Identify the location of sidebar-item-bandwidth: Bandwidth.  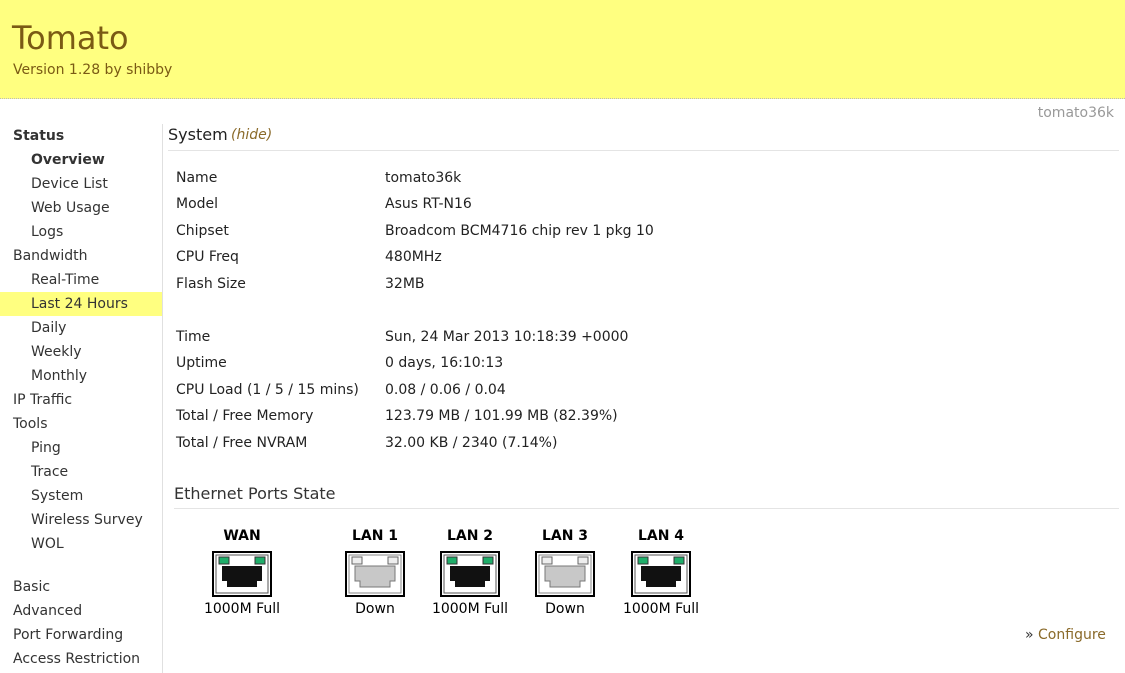
(81, 256).